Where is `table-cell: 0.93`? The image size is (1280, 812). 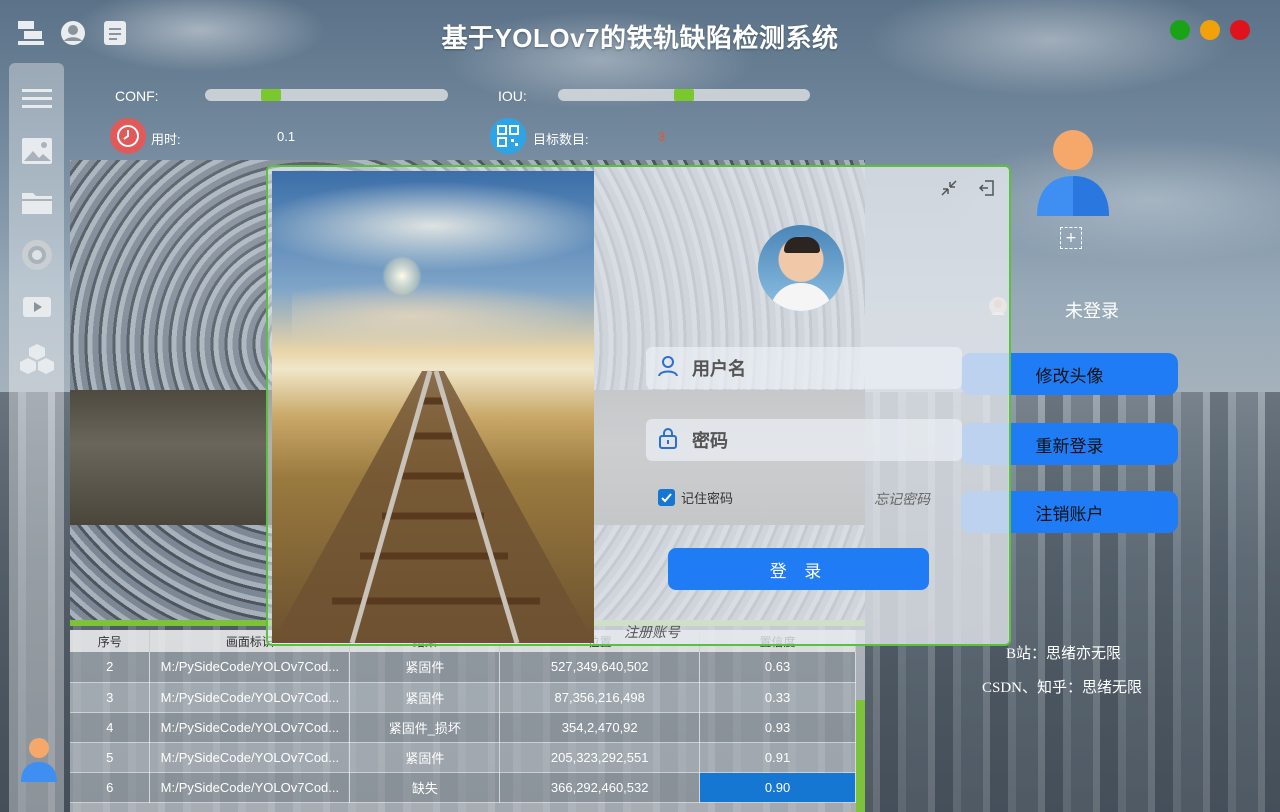 table-cell: 0.93 is located at coordinates (777, 727).